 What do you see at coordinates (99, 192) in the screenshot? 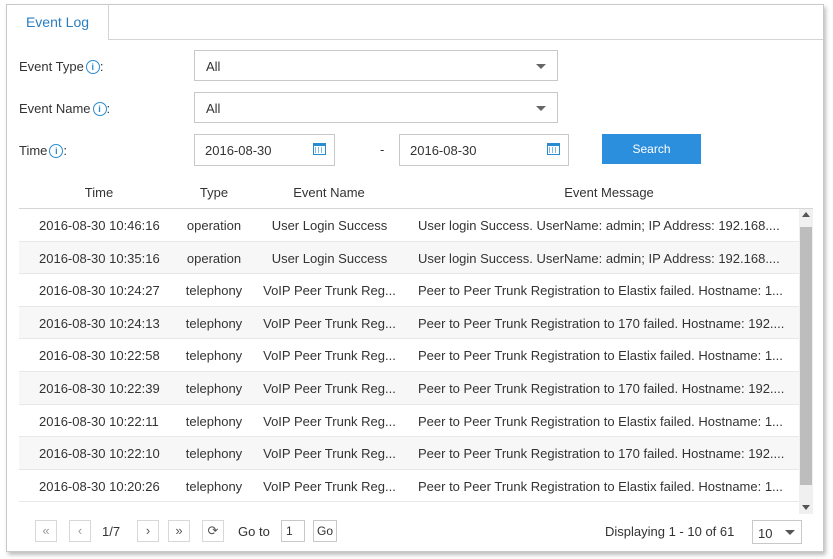
I see `column-header-time: Time` at bounding box center [99, 192].